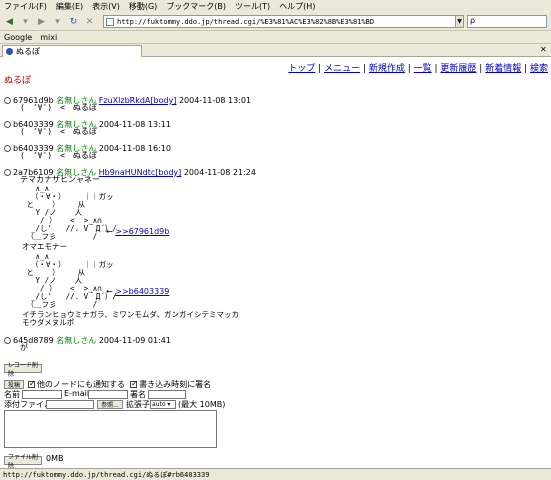 The width and height of the screenshot is (551, 480). What do you see at coordinates (57, 21) in the screenshot?
I see `forward-dropdown-icon: ▾` at bounding box center [57, 21].